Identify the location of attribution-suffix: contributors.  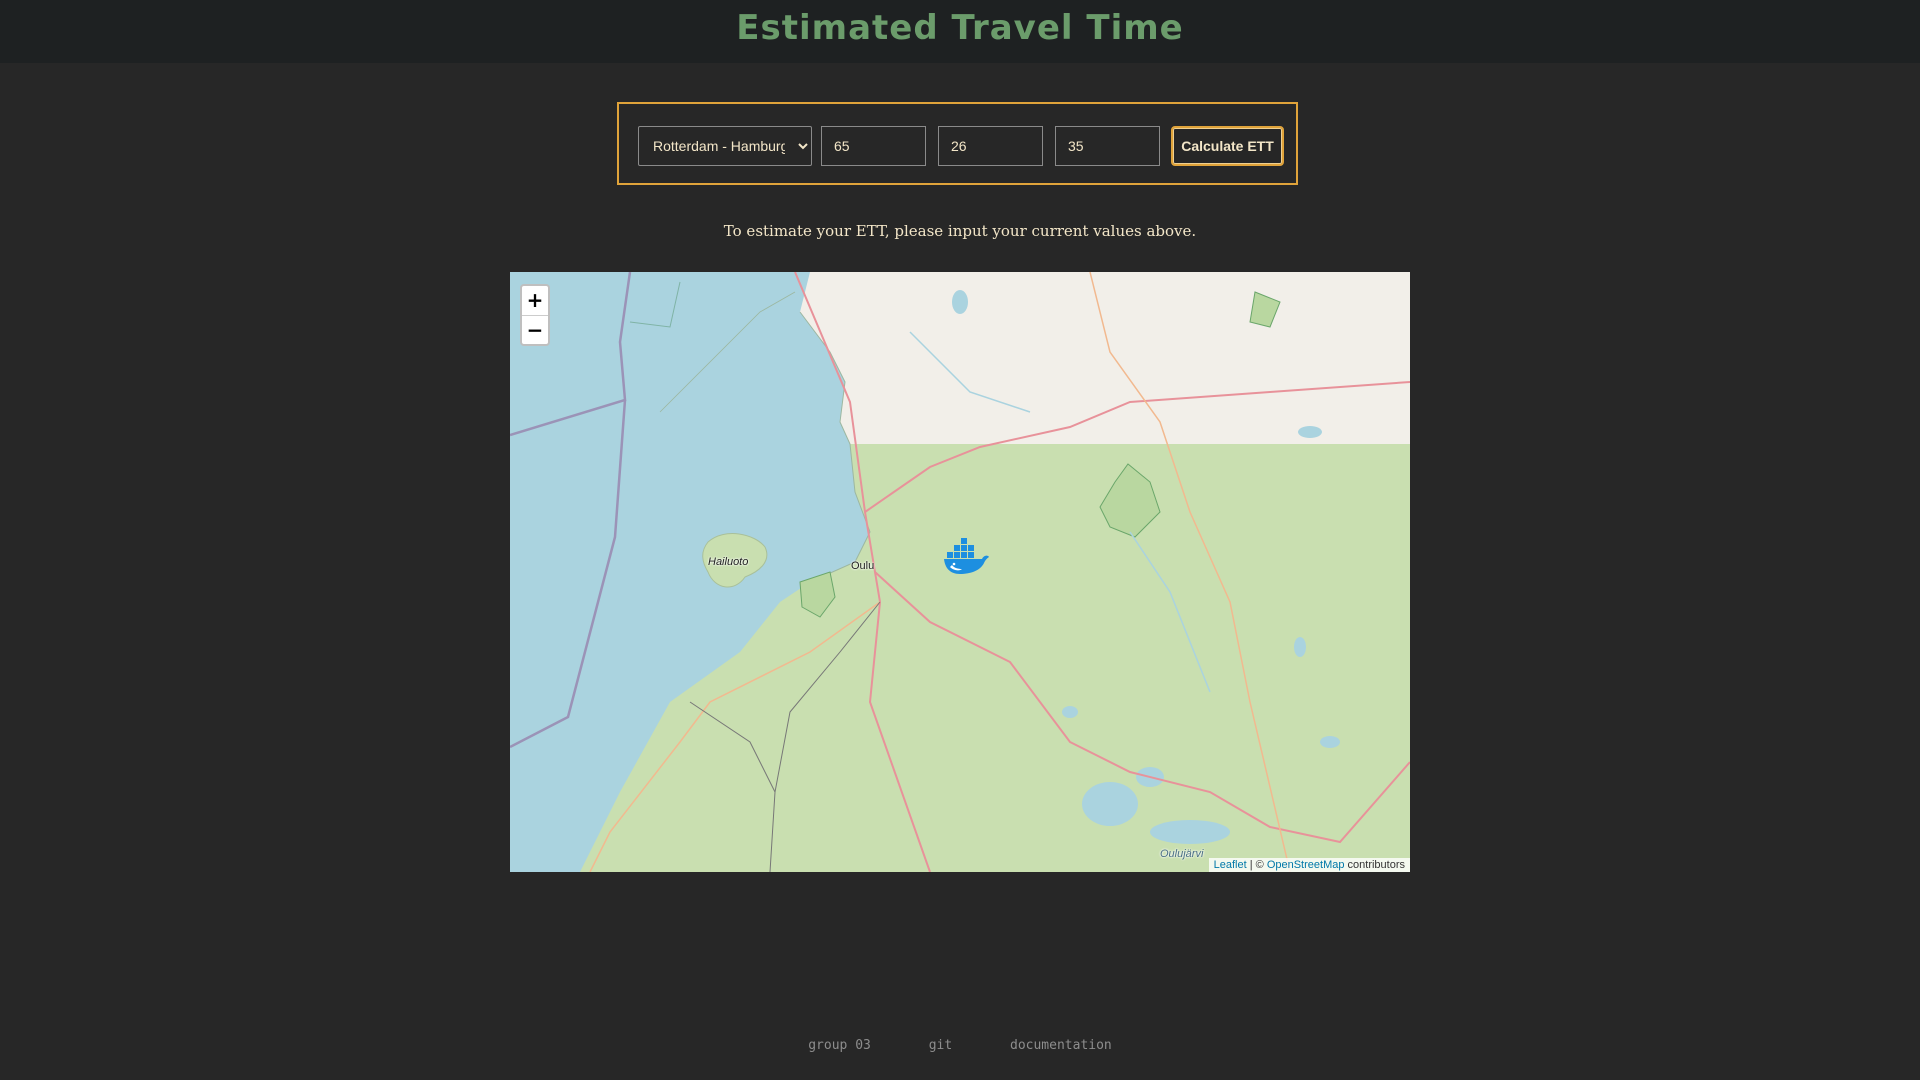
(1374, 865).